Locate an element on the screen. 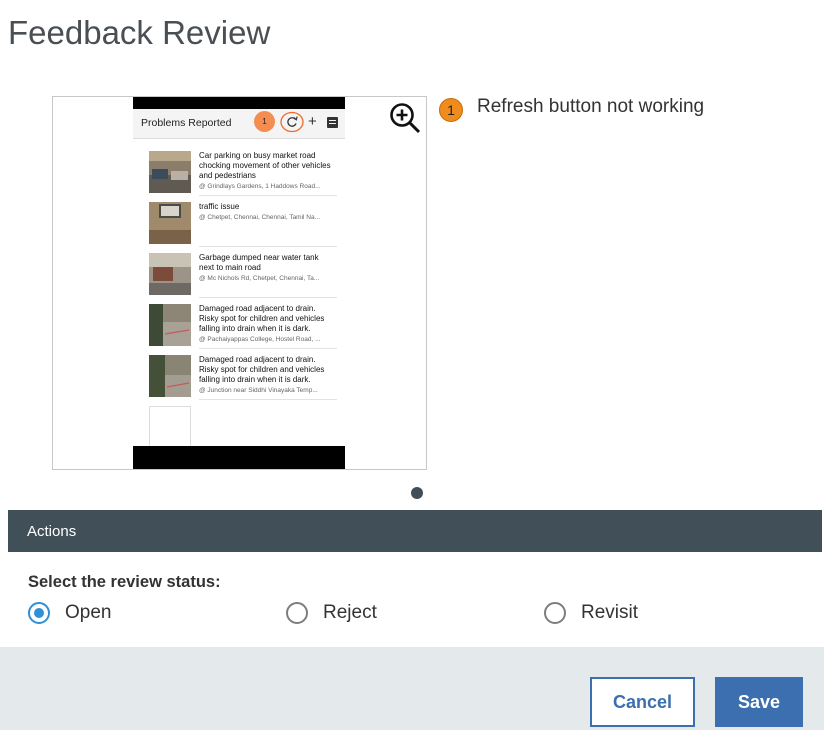 Image resolution: width=824 pixels, height=730 pixels. save-button: Save is located at coordinates (759, 702).